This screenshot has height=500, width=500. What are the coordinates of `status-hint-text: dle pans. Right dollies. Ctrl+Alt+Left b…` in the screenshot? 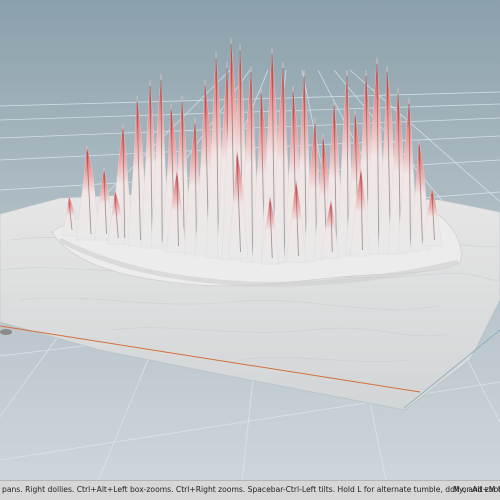 It's located at (250, 489).